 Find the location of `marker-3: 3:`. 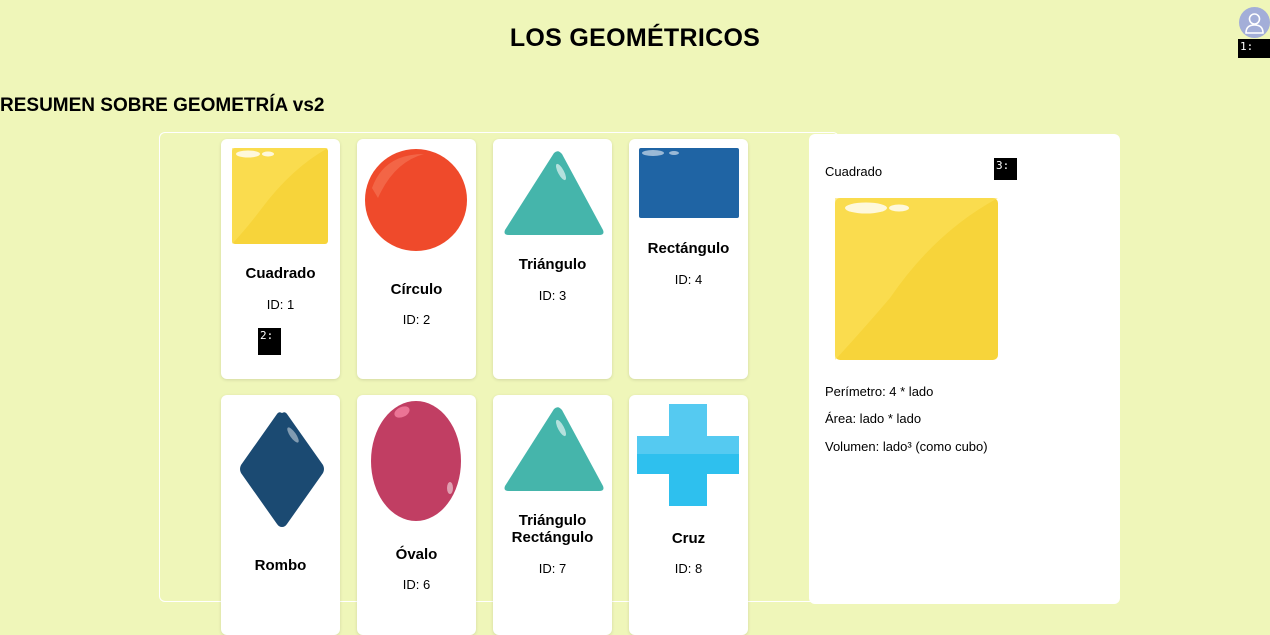

marker-3: 3: is located at coordinates (1005, 169).